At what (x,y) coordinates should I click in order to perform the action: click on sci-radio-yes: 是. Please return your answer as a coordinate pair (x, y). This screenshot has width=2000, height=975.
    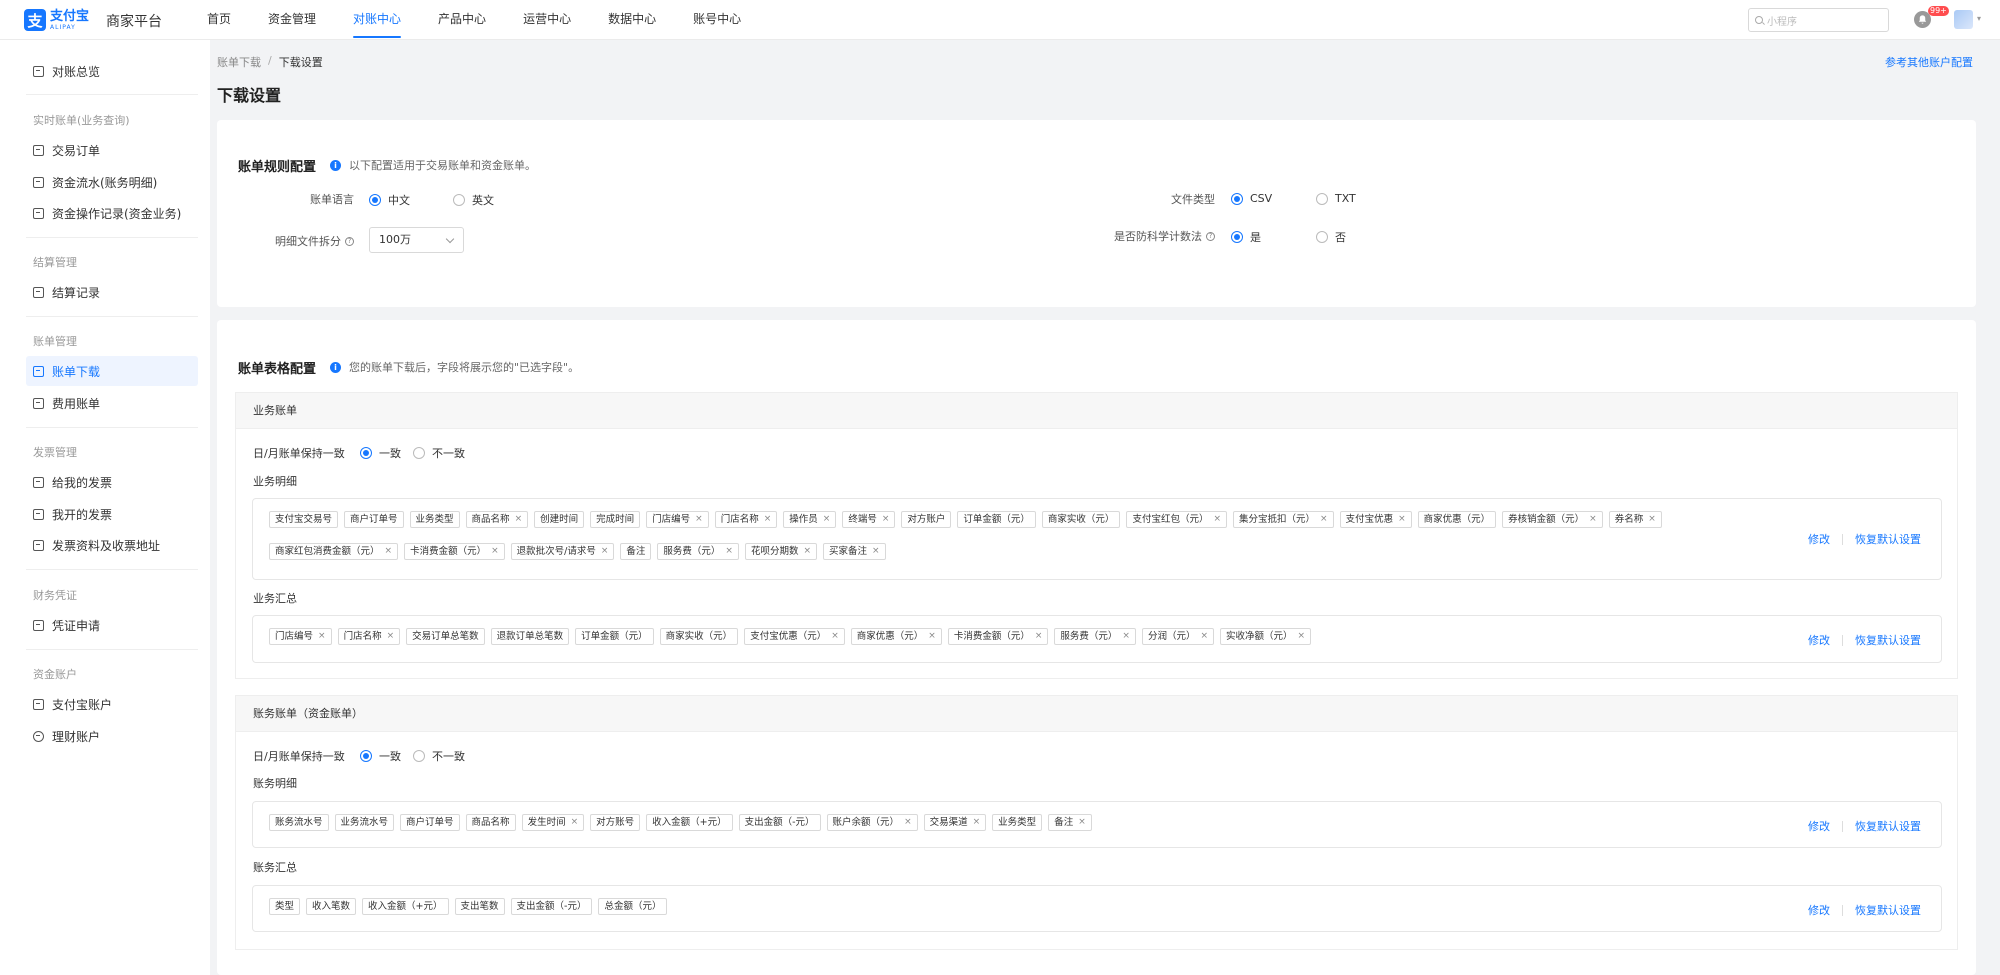
    Looking at the image, I should click on (1246, 237).